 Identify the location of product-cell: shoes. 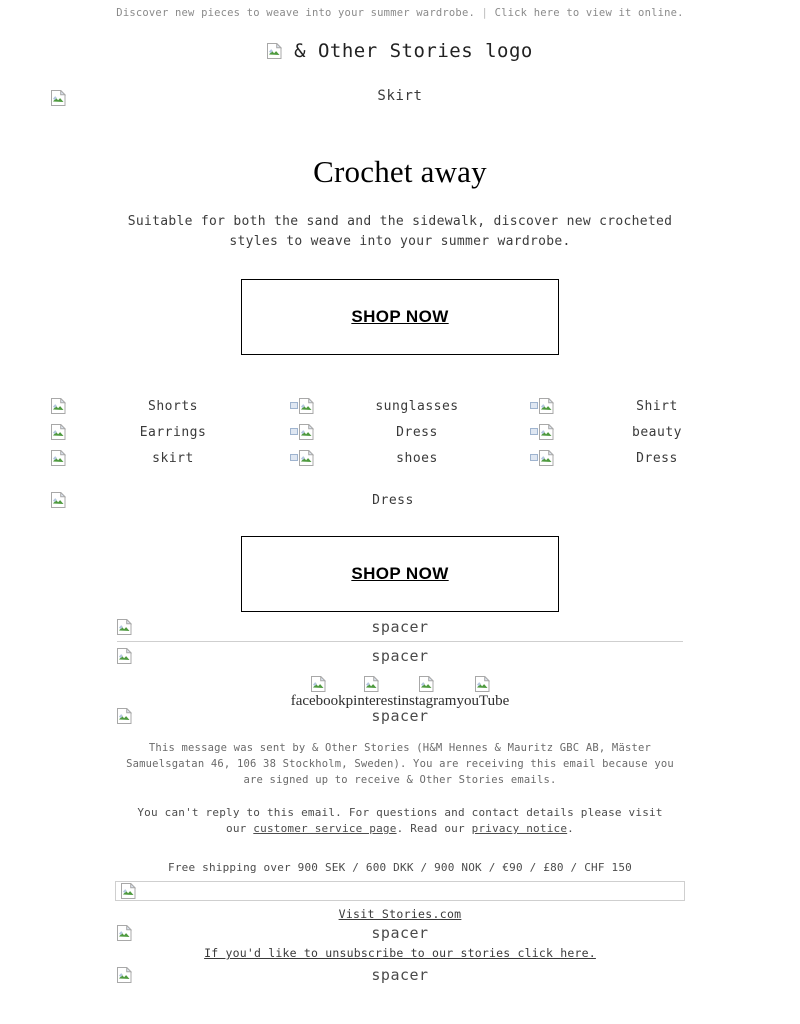
(400, 458).